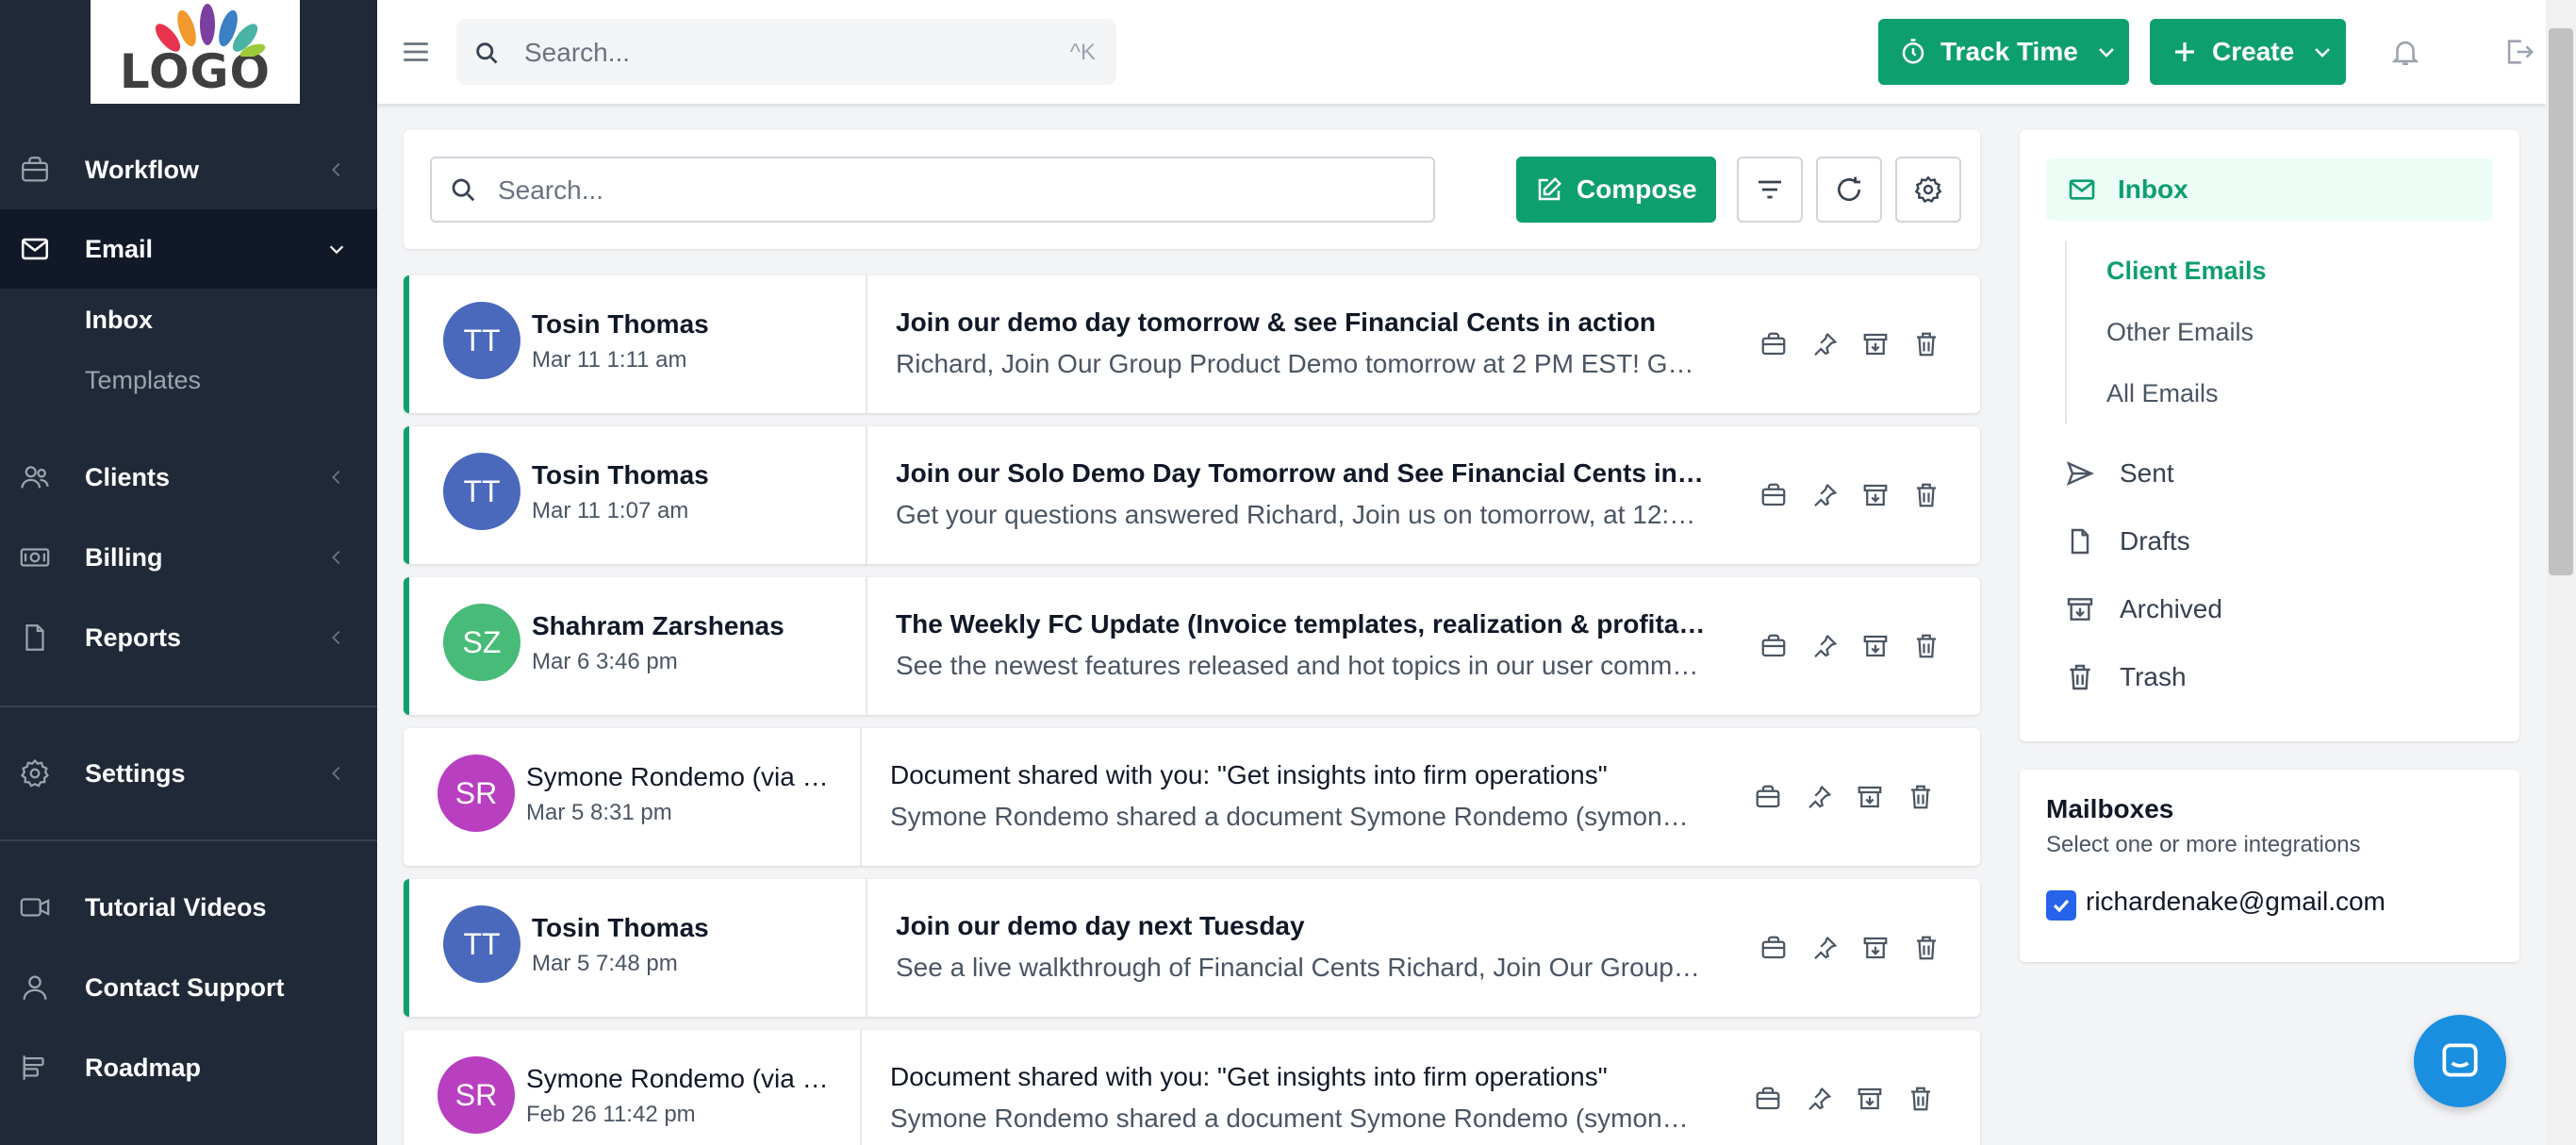  What do you see at coordinates (33, 1067) in the screenshot?
I see `roadmap-icon` at bounding box center [33, 1067].